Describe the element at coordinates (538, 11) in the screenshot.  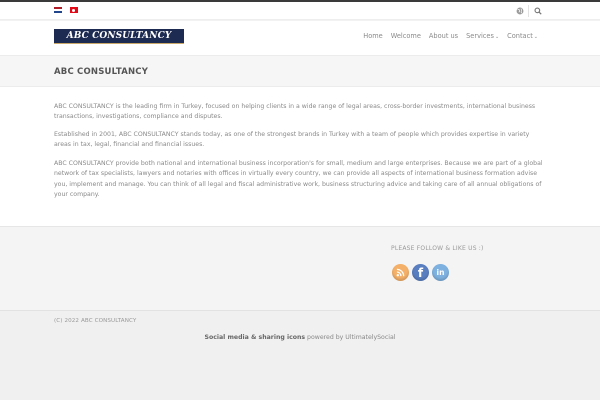
I see `search-icon` at that location.